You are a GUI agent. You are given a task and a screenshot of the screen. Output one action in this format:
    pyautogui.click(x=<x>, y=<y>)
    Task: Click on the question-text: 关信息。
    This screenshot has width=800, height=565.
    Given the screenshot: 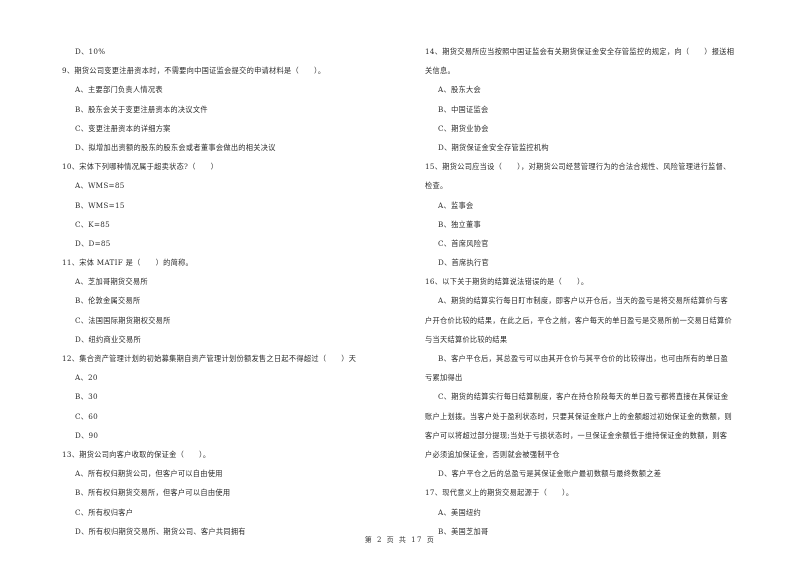 What is the action you would take?
    pyautogui.click(x=440, y=71)
    